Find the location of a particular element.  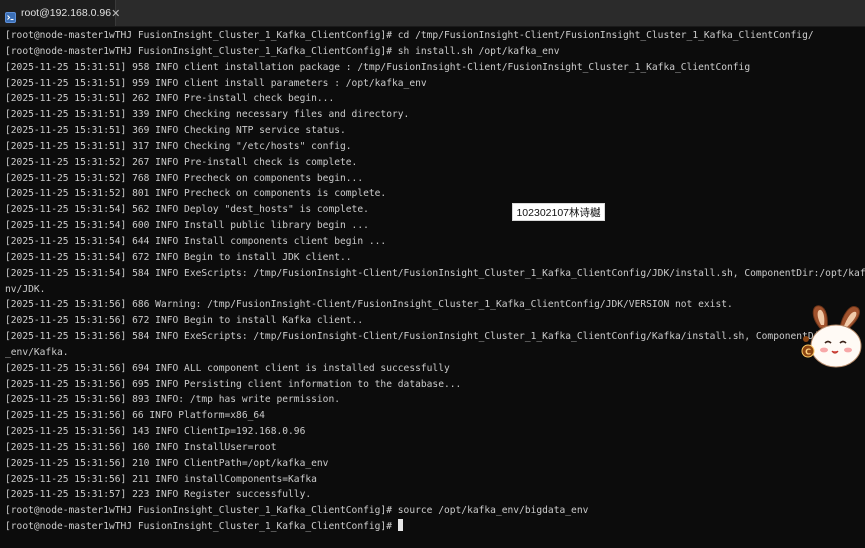

svg-text: C is located at coordinates (808, 352).